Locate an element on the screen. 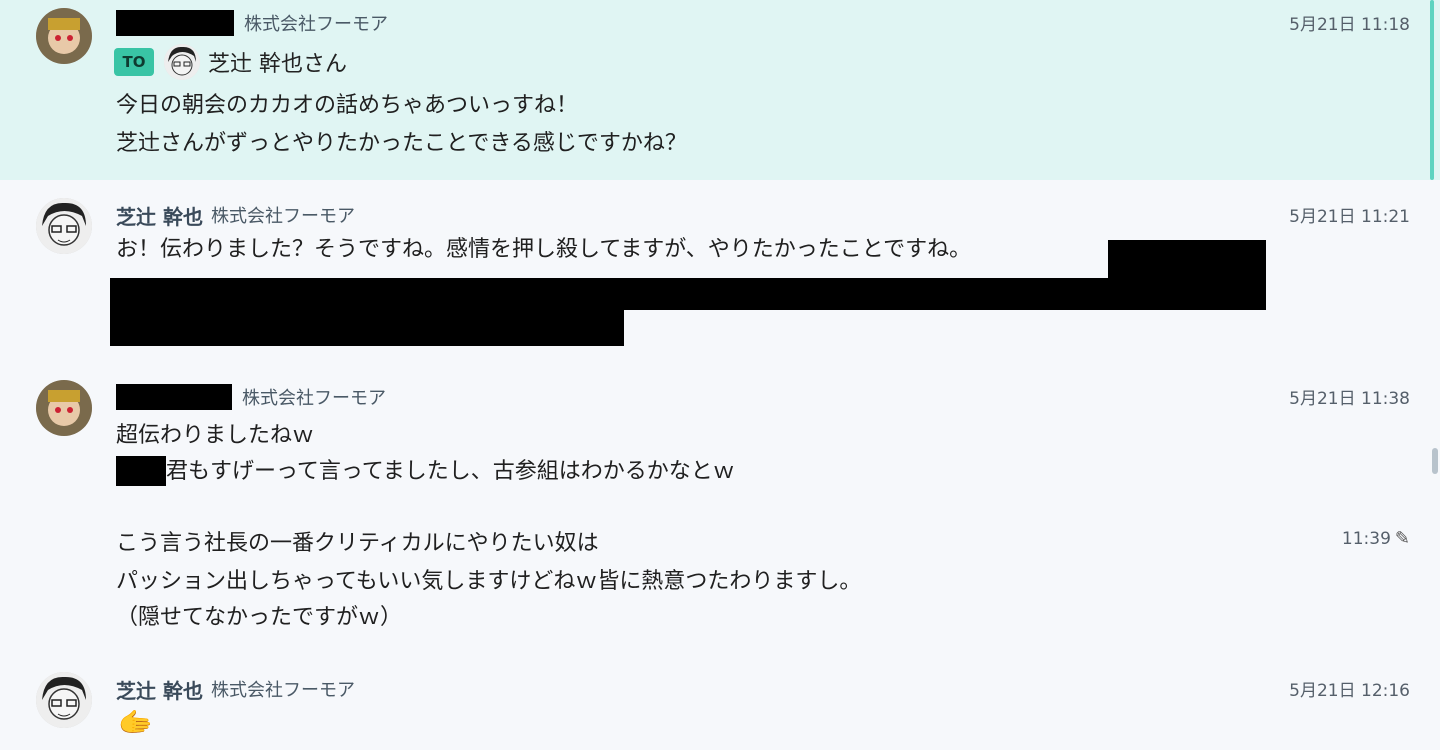 The width and height of the screenshot is (1440, 750). message-item: 芝辻 幹也 株式会社フーモア 5月21日 12:16 🫱 is located at coordinates (720, 700).